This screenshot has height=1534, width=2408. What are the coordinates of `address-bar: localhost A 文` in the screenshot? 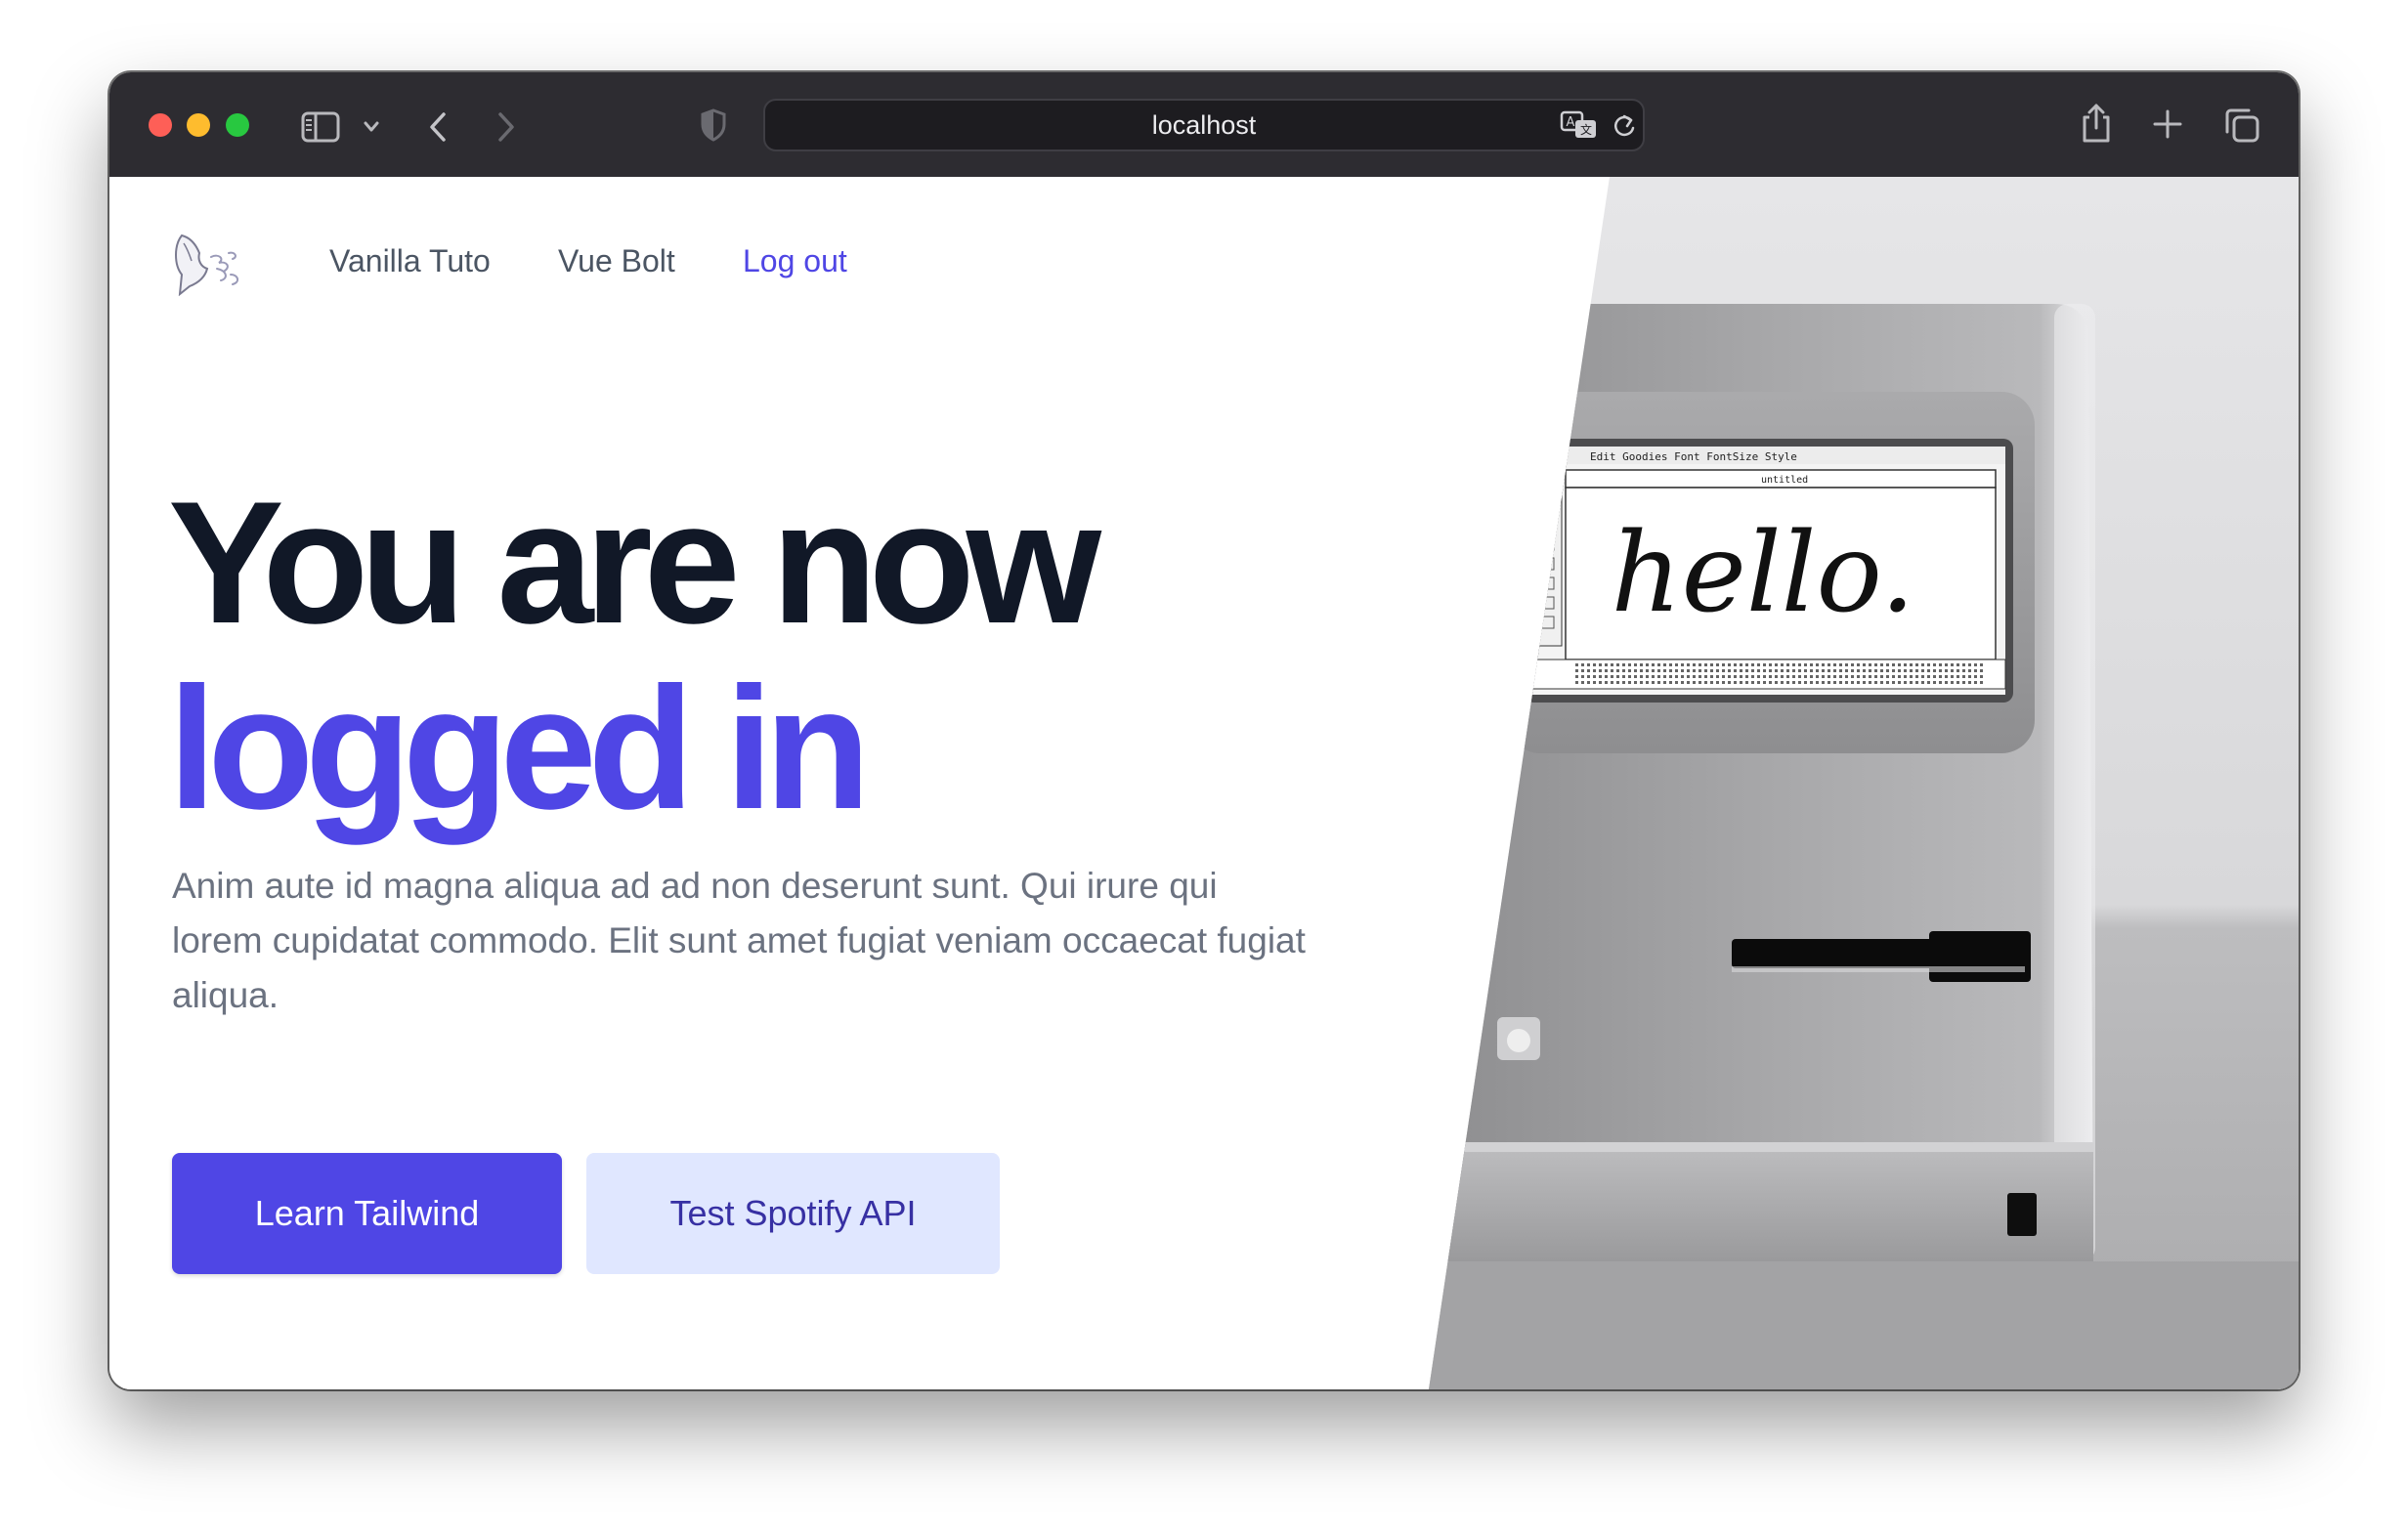 It's located at (1204, 125).